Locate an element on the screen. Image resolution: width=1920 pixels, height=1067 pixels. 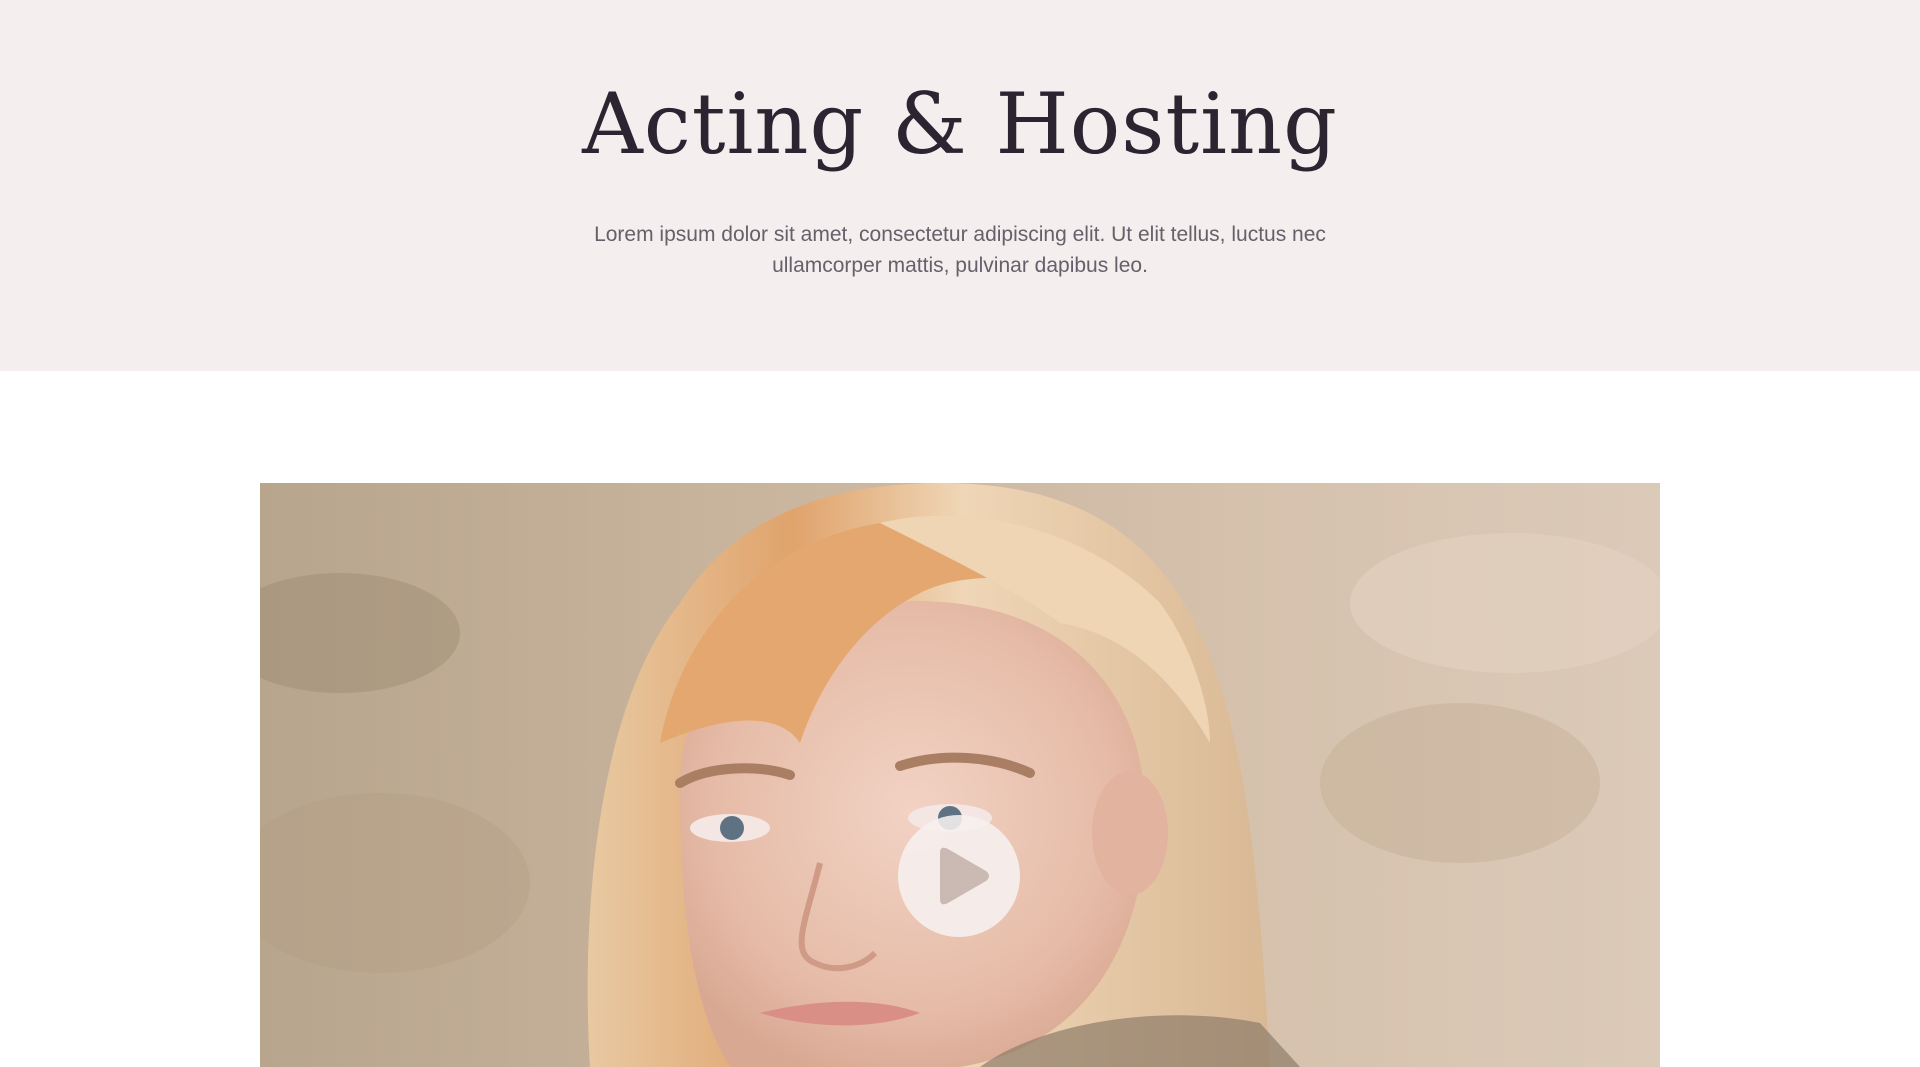
play-icon is located at coordinates (964, 876).